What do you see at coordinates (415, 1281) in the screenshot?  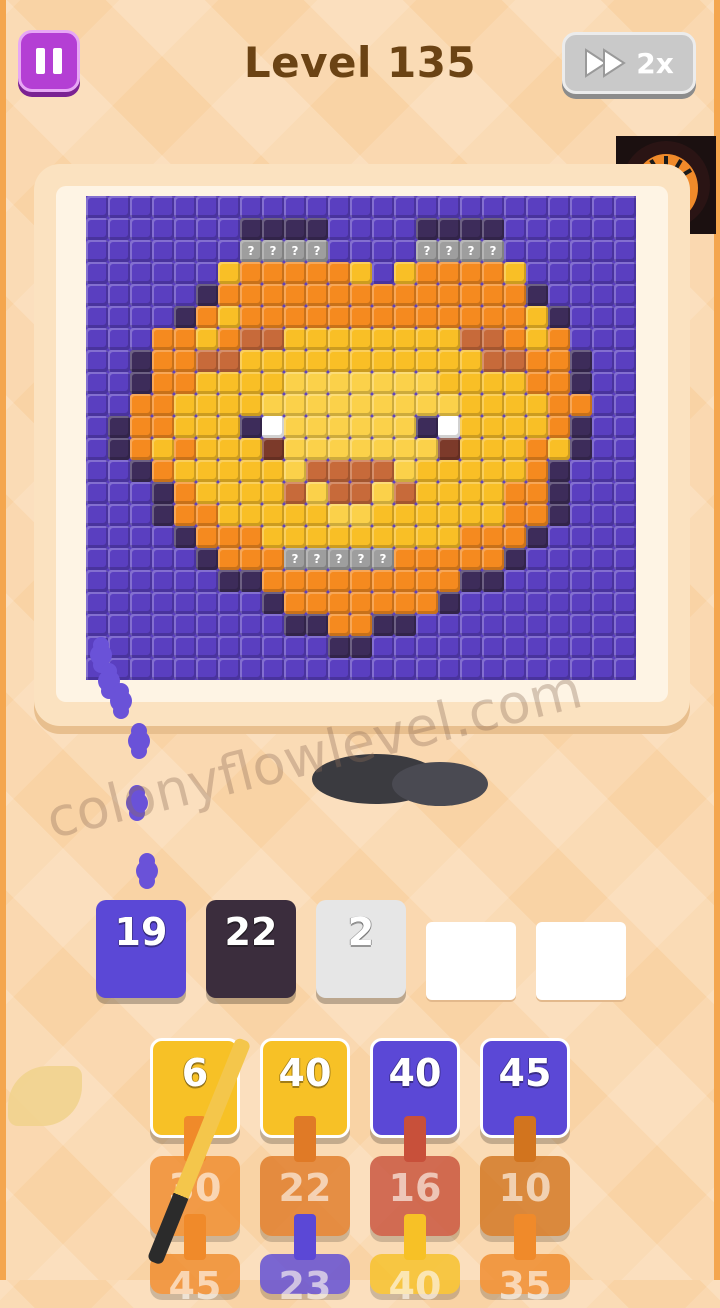 I see `colony-tile: 40` at bounding box center [415, 1281].